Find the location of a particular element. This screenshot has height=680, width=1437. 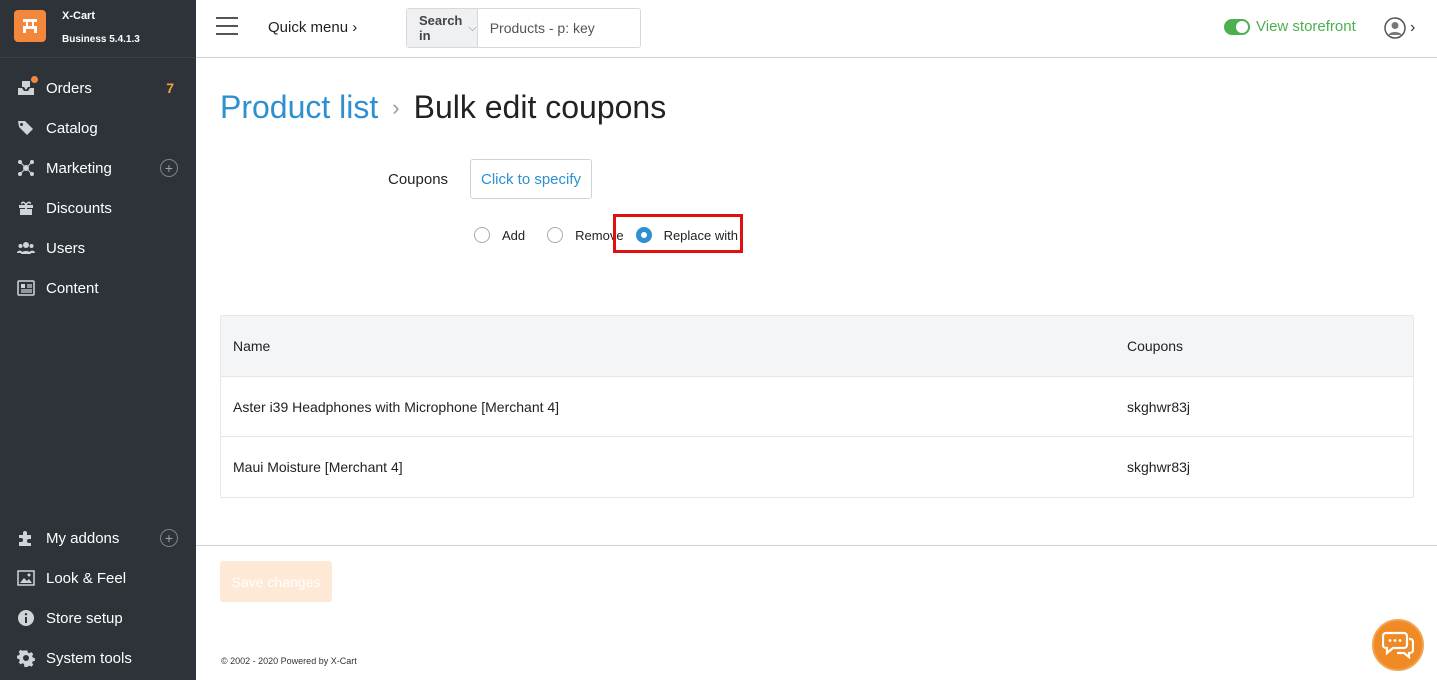

notification-dot-icon is located at coordinates (34, 79).